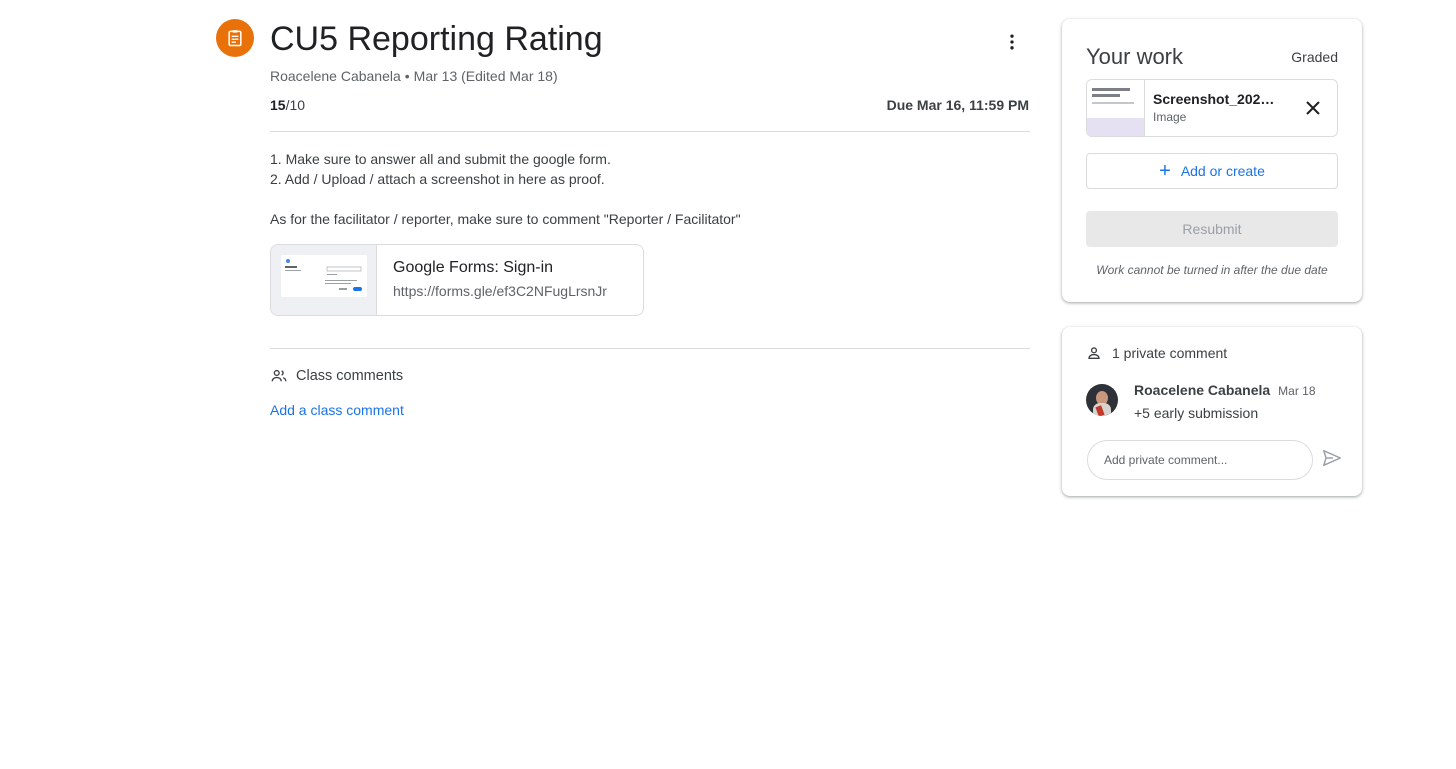 The height and width of the screenshot is (769, 1456). I want to click on resubmit-button: Resubmit, so click(1212, 229).